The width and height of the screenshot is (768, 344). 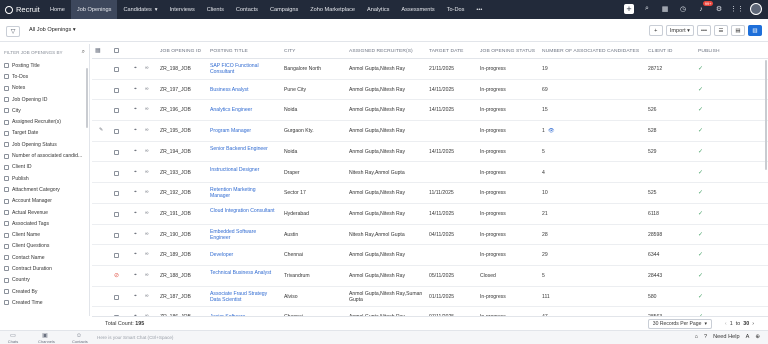 I want to click on filter-item: Job Opening Status, so click(x=44, y=144).